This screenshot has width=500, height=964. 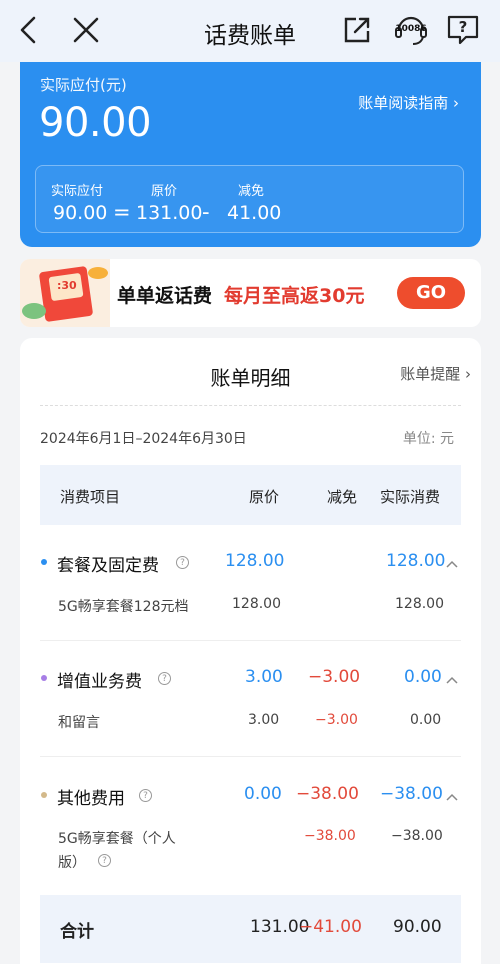 I want to click on category-original: 3.00, so click(x=264, y=677).